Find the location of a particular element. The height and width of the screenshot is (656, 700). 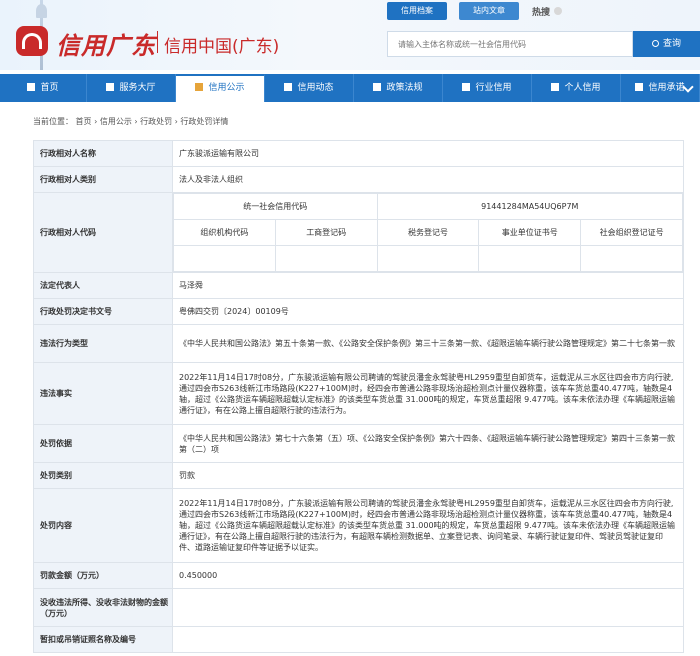

table-row: 行政处罚决定书文号 粤佛四交罚〔2024〕00109号 is located at coordinates (358, 311).